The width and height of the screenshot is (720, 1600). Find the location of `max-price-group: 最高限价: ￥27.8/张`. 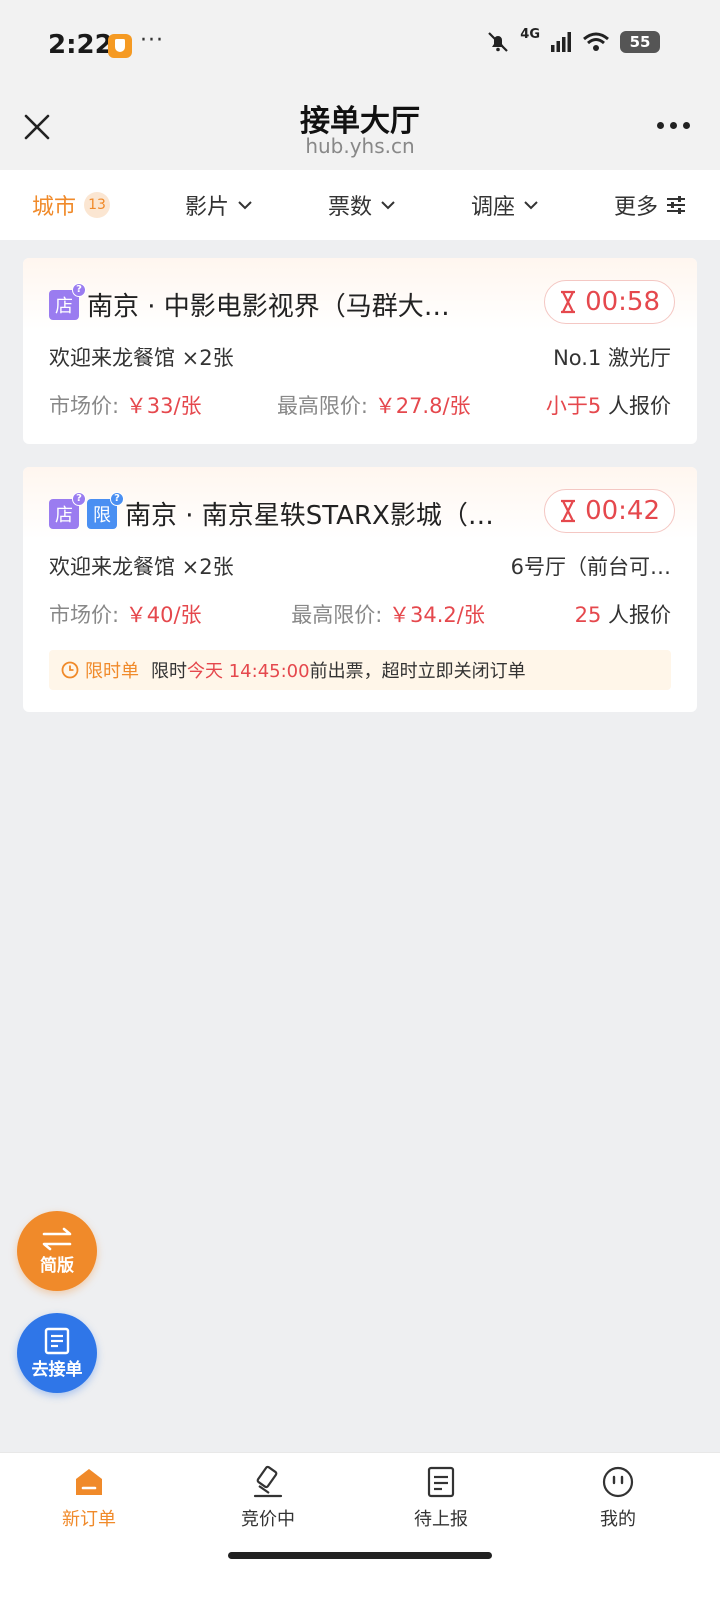

max-price-group: 最高限价: ￥27.8/张 is located at coordinates (374, 405).